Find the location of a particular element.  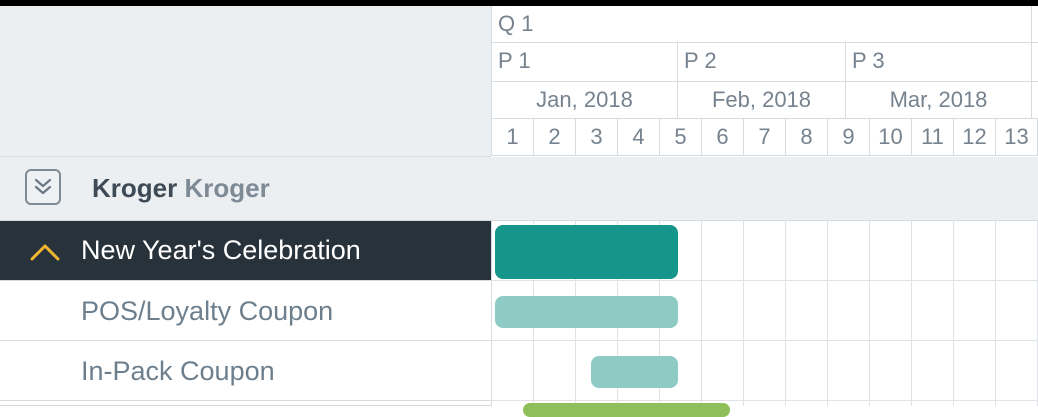

month-cell: Mar, 2018 is located at coordinates (939, 100).